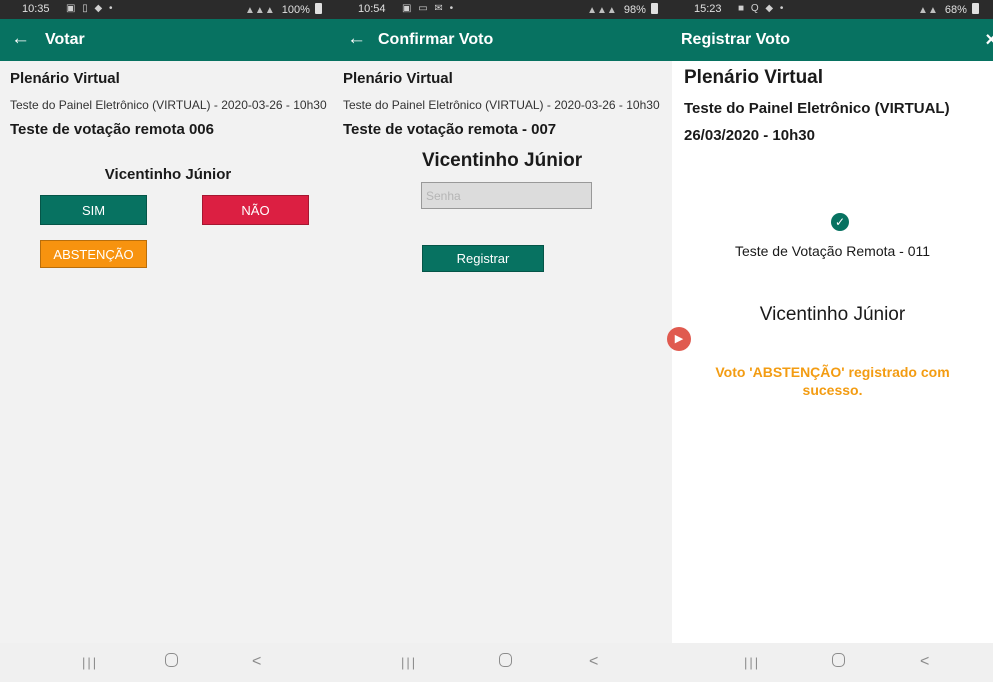  I want to click on status-right: ▲▲▲ 100%, so click(283, 9).